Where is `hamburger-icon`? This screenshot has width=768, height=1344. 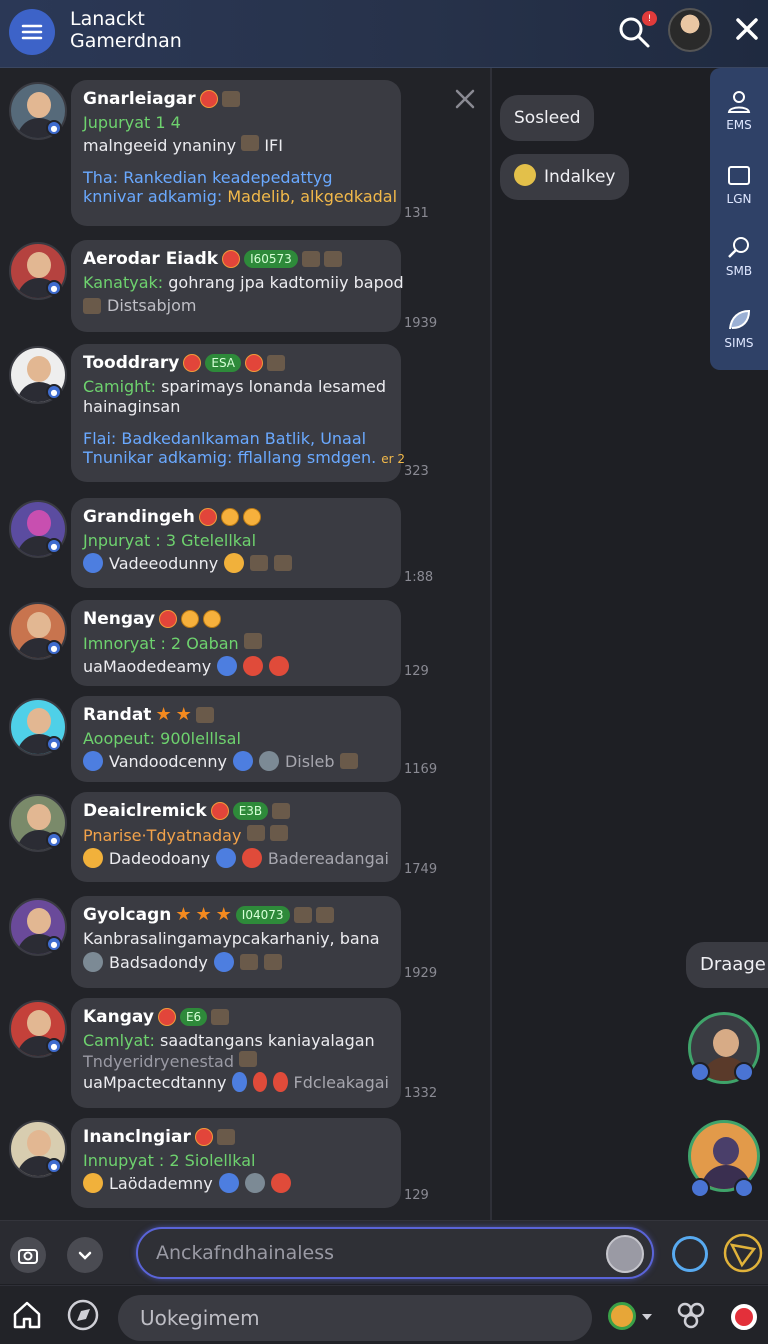 hamburger-icon is located at coordinates (32, 32).